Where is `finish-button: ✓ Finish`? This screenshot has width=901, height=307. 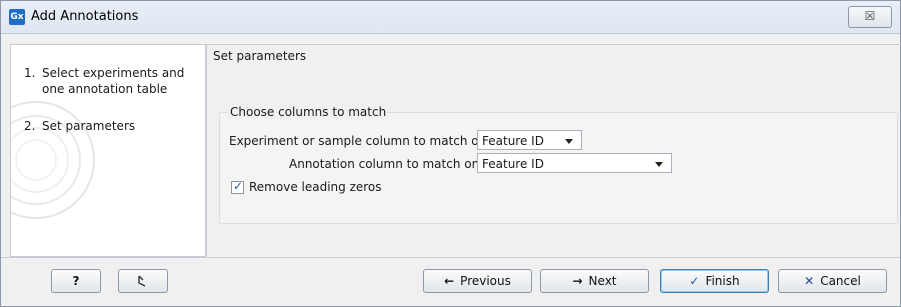
finish-button: ✓ Finish is located at coordinates (714, 281).